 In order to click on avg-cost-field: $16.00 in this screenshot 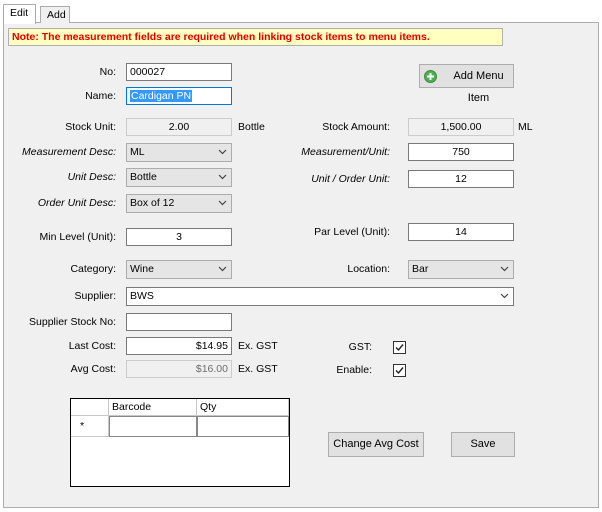, I will do `click(179, 369)`.